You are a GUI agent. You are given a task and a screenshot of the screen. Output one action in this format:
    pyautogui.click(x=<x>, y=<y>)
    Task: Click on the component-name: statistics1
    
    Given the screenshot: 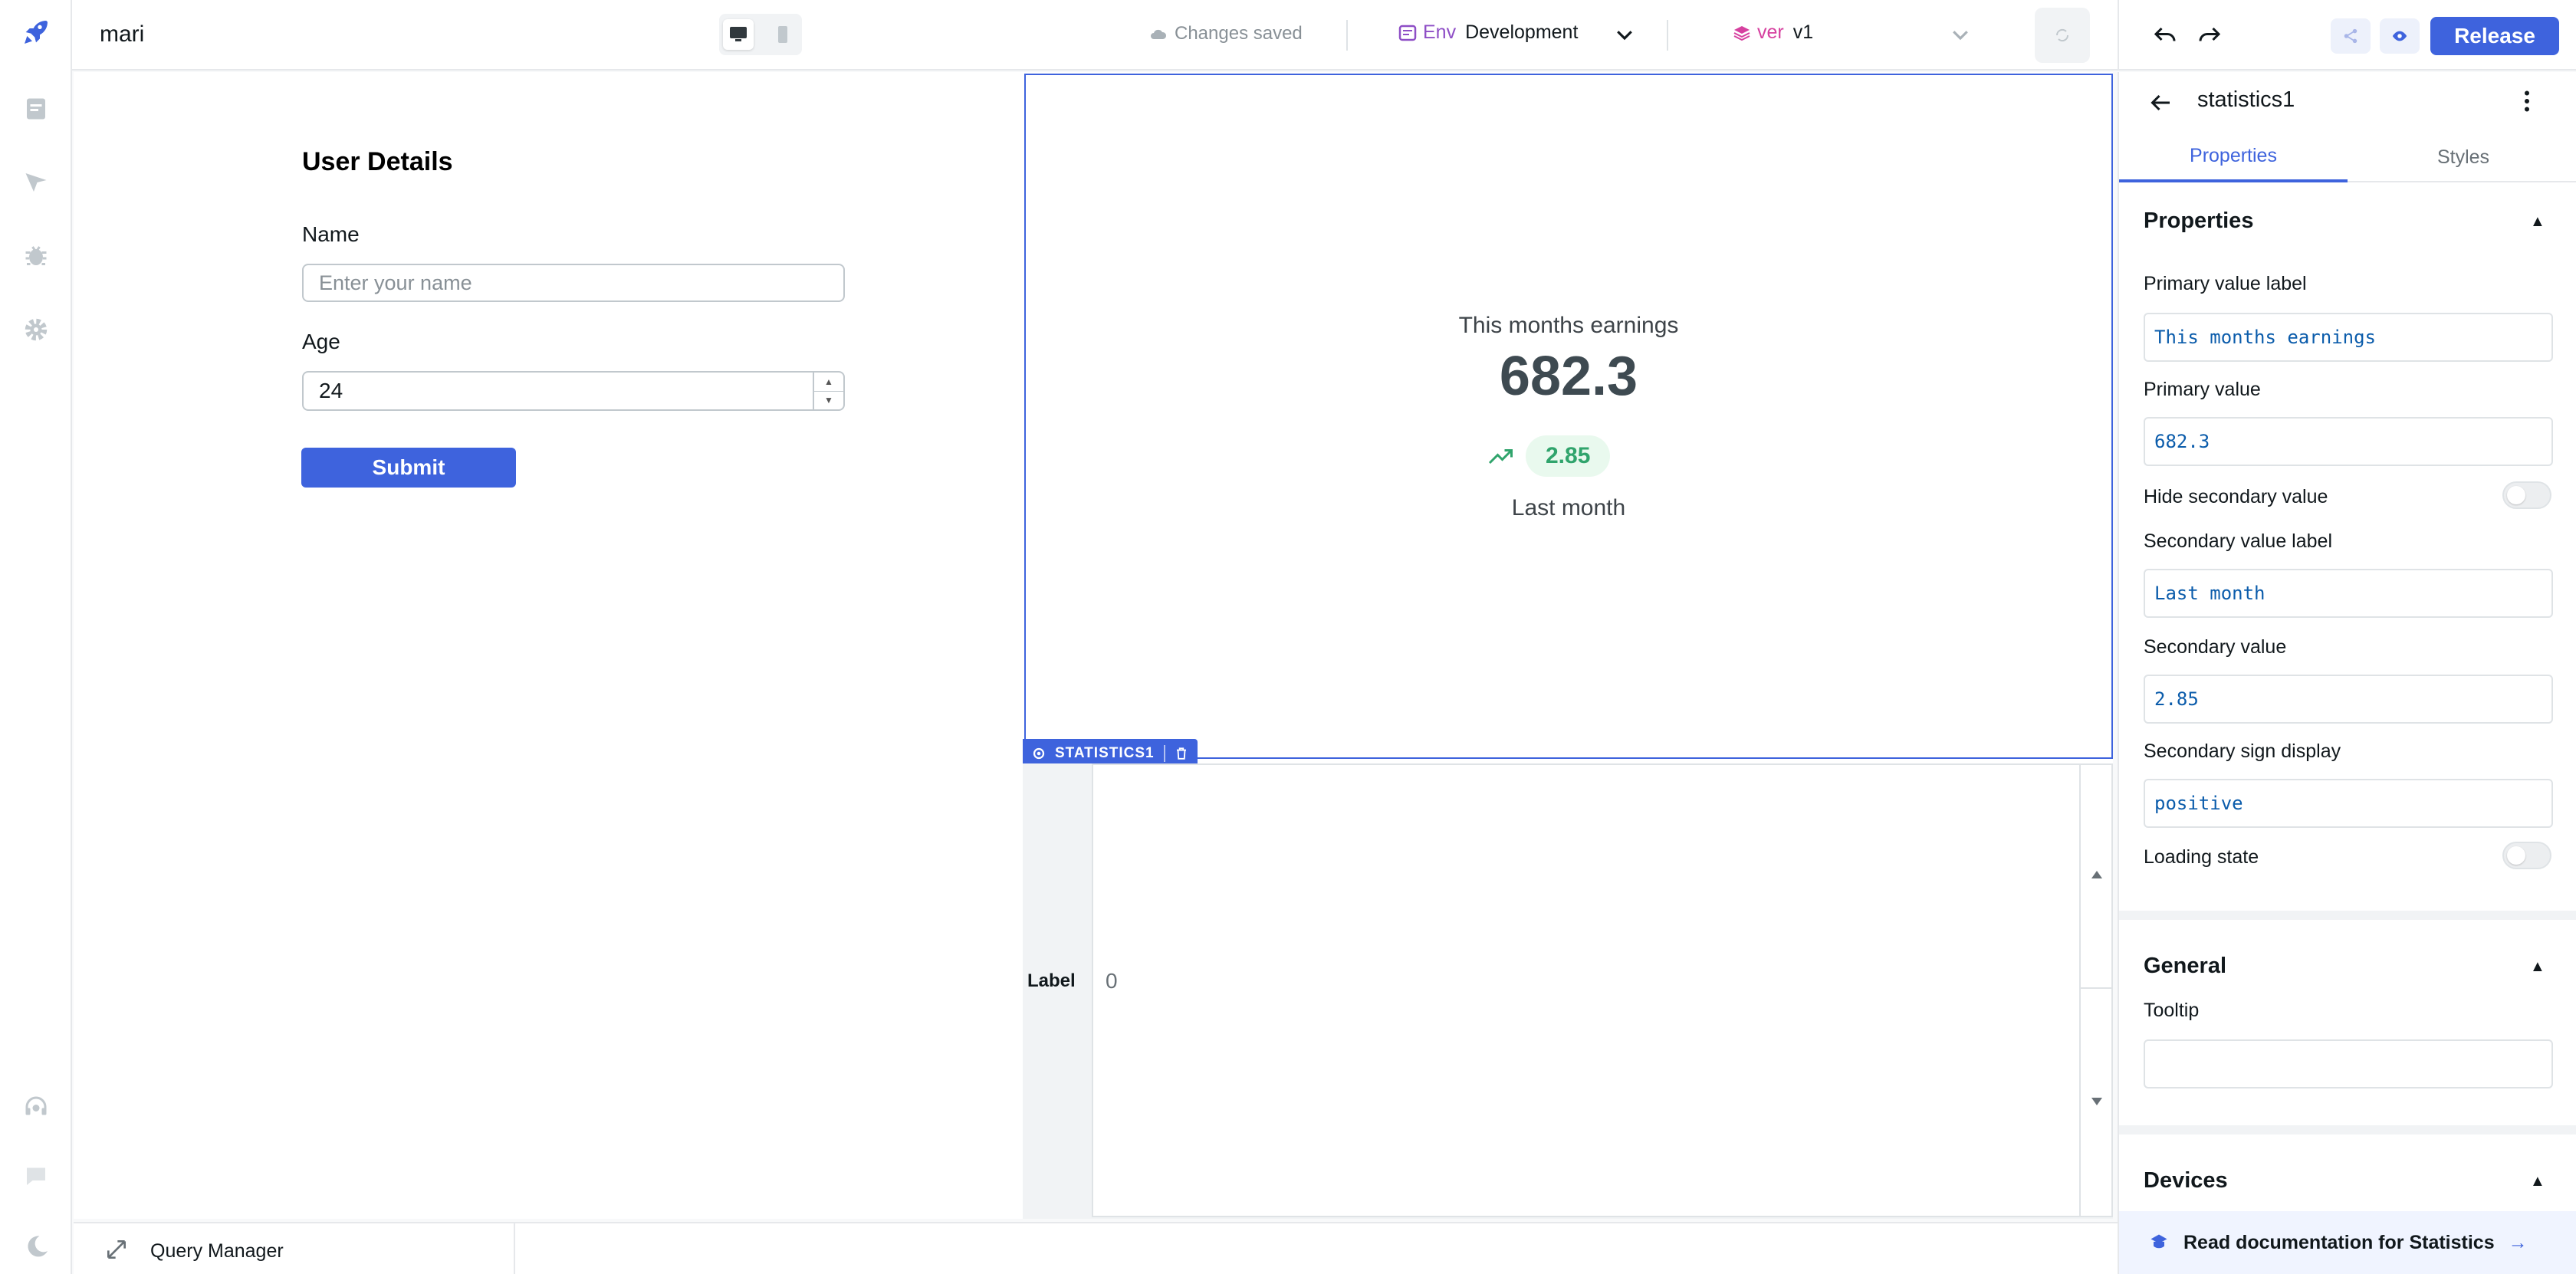 What is the action you would take?
    pyautogui.click(x=2246, y=100)
    